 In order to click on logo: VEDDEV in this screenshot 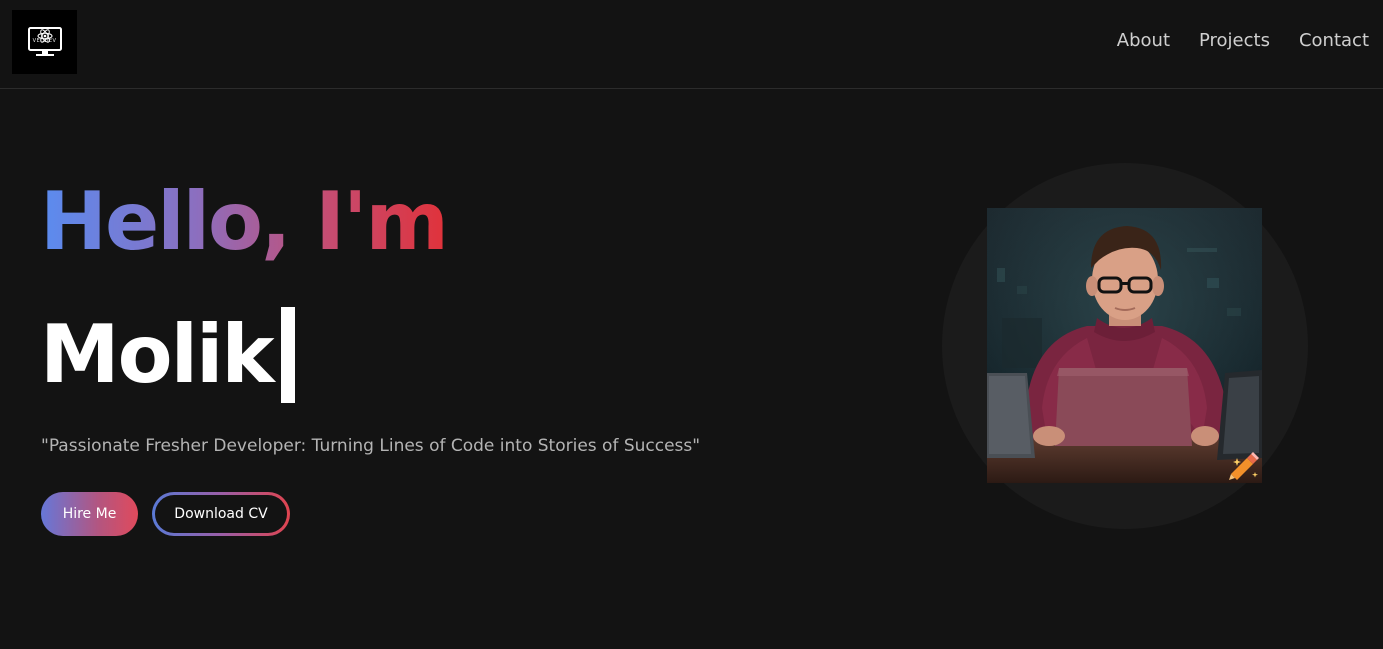, I will do `click(44, 42)`.